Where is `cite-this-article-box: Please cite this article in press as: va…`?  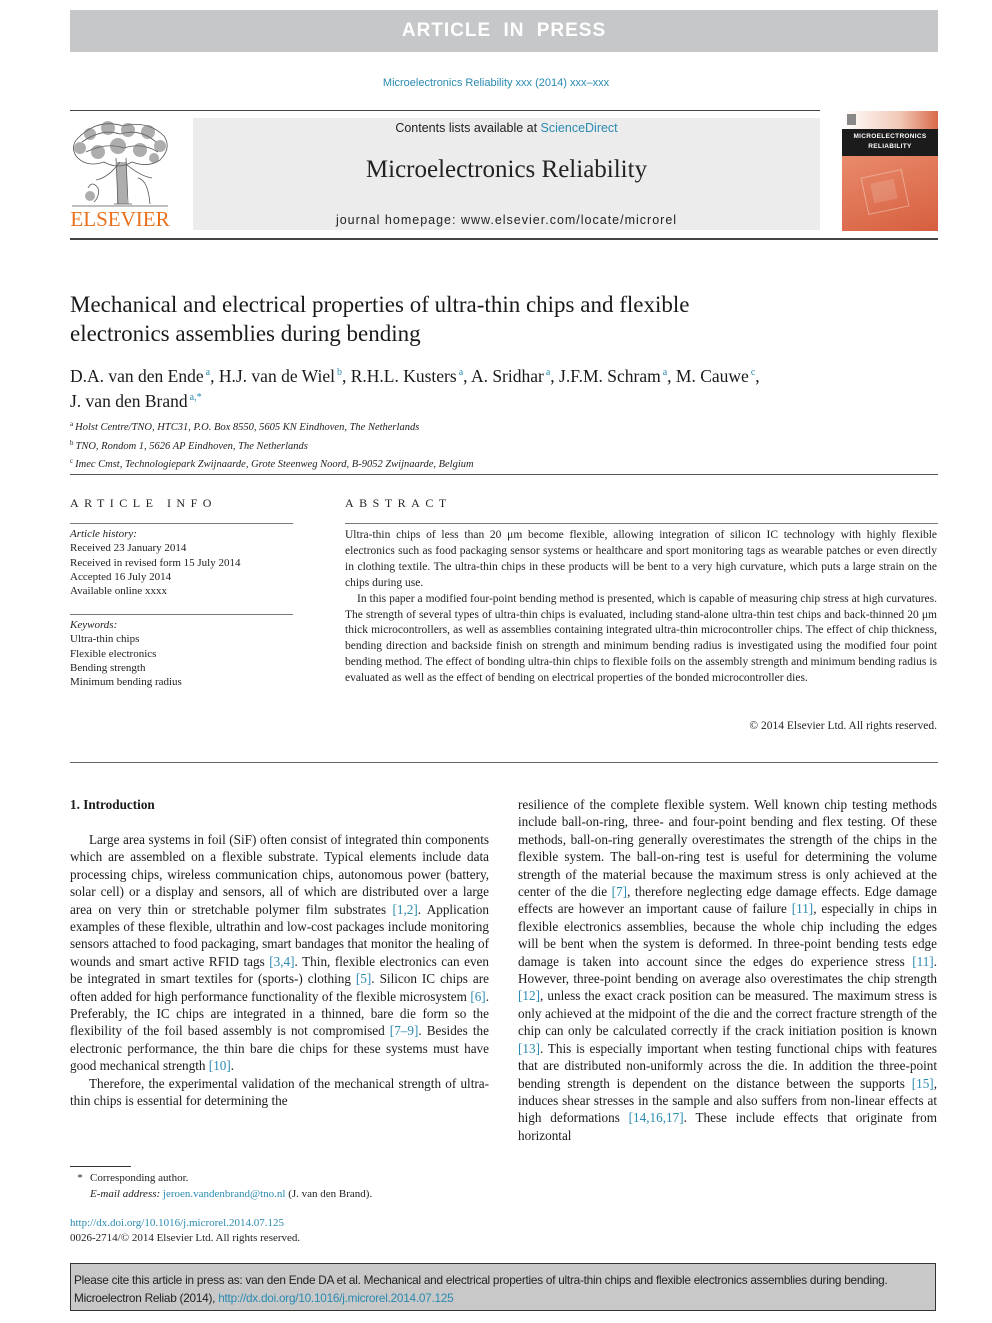
cite-this-article-box: Please cite this article in press as: va… is located at coordinates (503, 1287).